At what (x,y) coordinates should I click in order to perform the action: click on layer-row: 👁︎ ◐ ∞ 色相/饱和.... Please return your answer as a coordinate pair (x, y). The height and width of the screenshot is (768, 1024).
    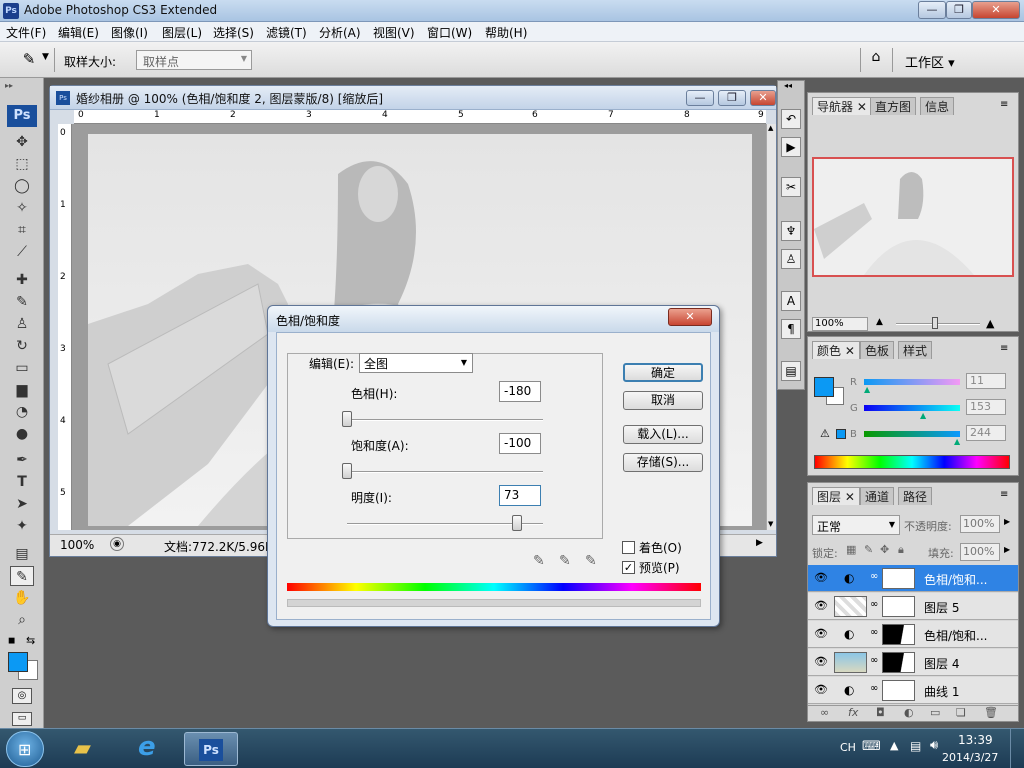
    Looking at the image, I should click on (913, 634).